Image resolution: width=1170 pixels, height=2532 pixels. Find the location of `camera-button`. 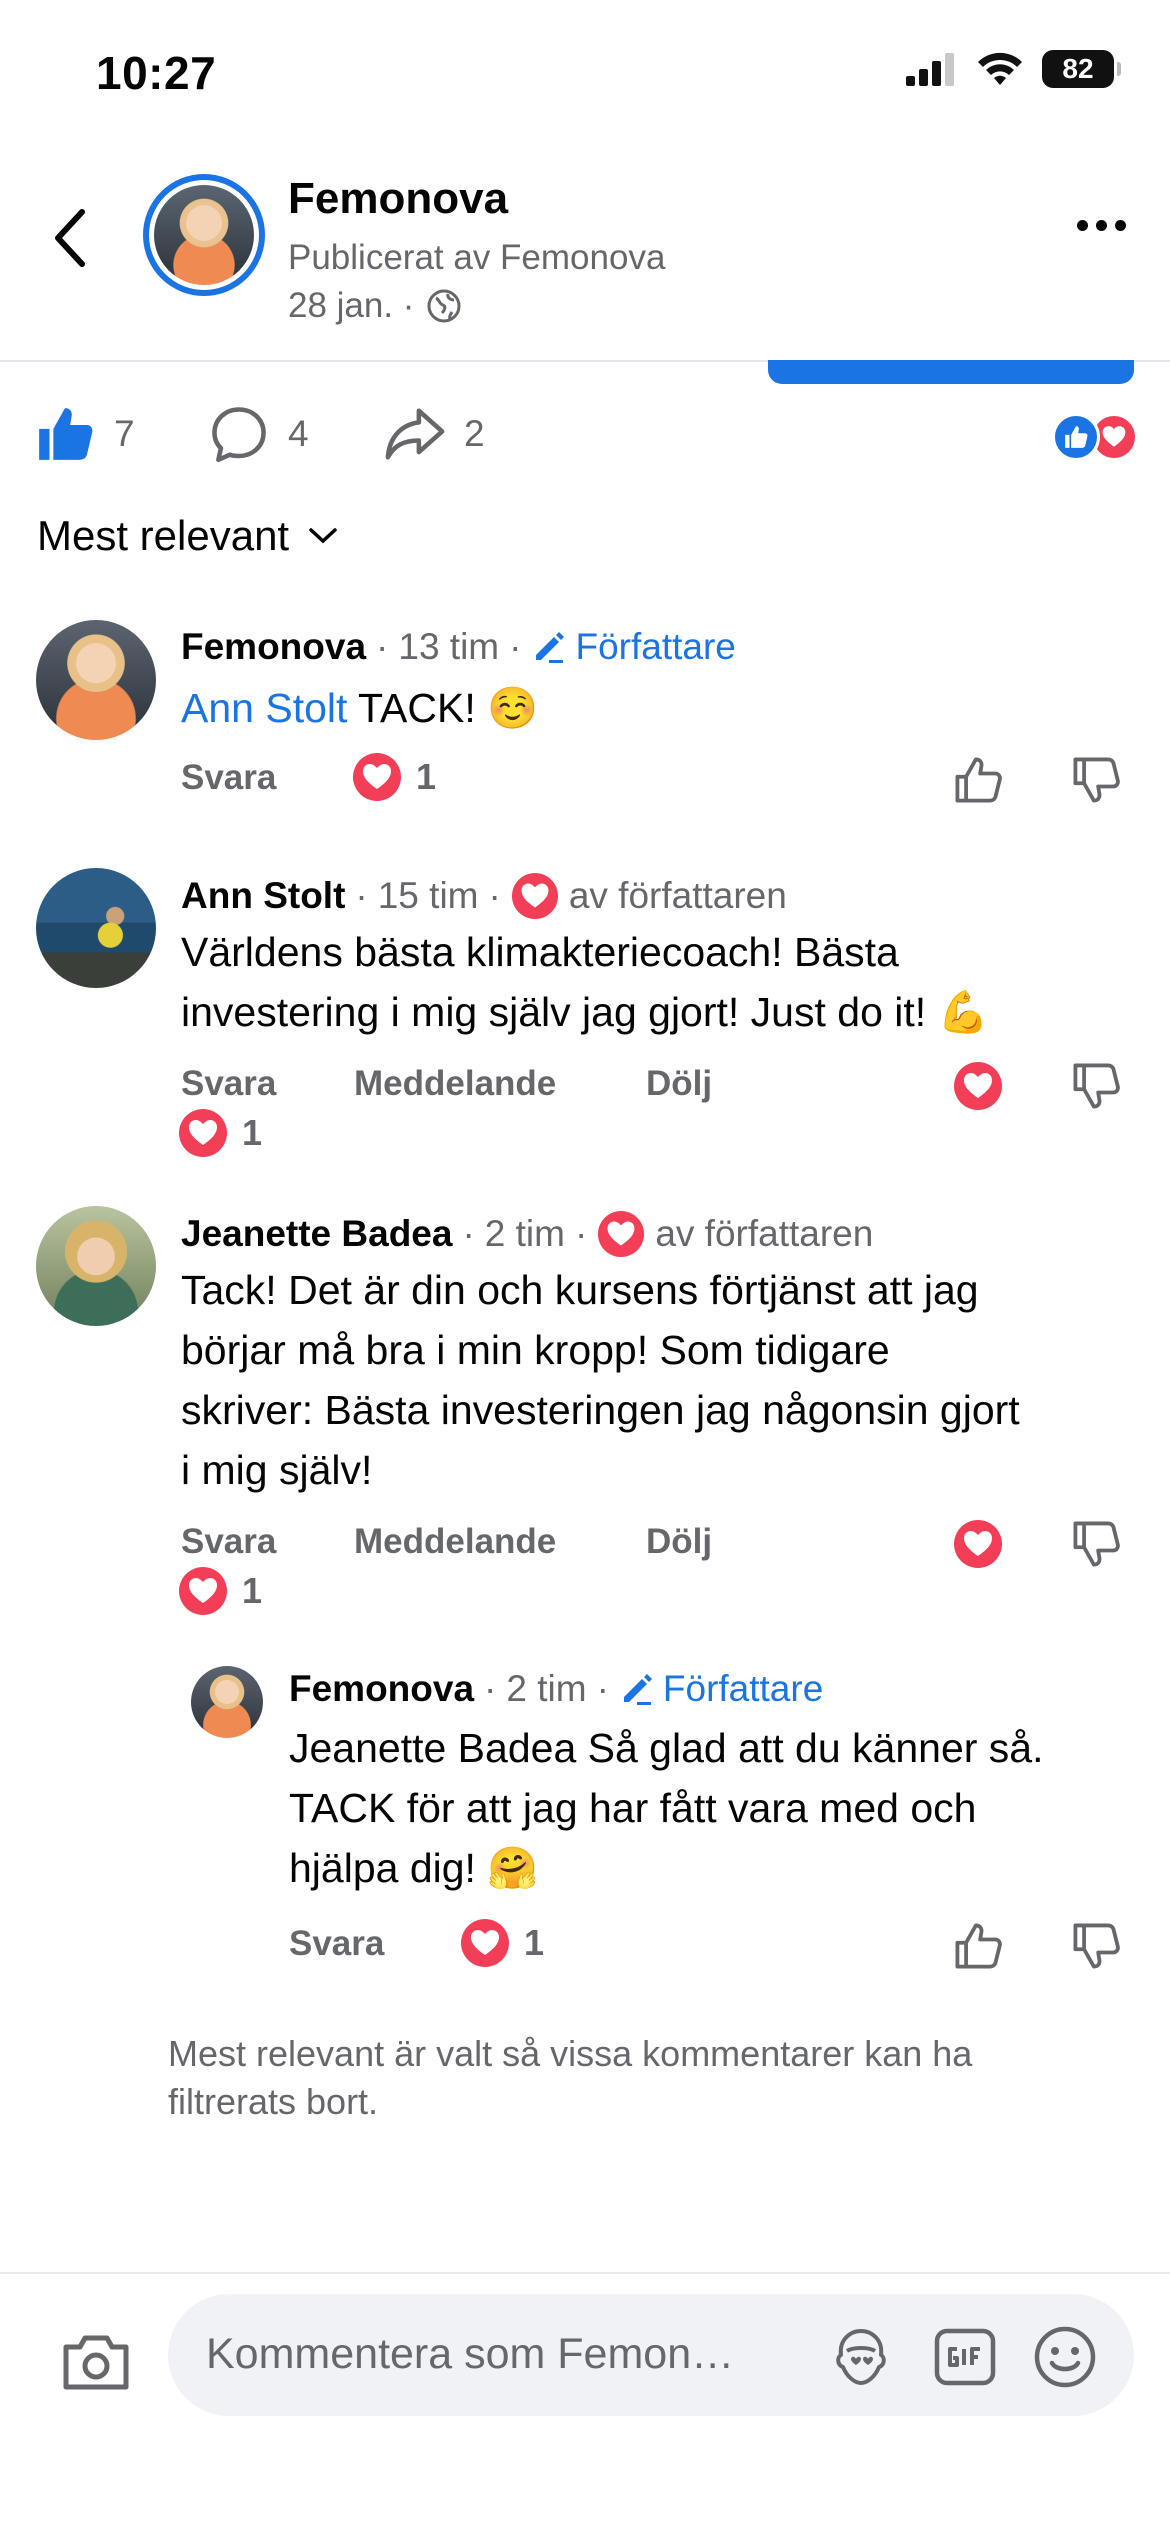

camera-button is located at coordinates (96, 2362).